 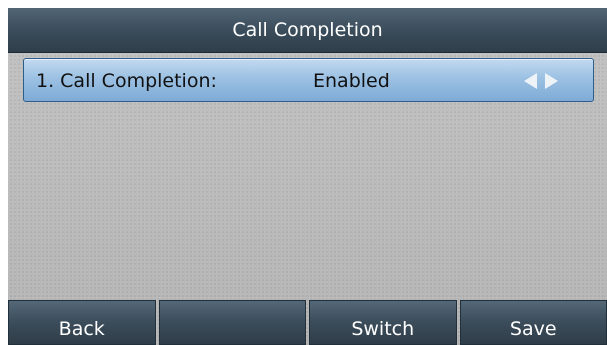 What do you see at coordinates (308, 80) in the screenshot?
I see `call-completion-item: 1. Call Completion: Enabled` at bounding box center [308, 80].